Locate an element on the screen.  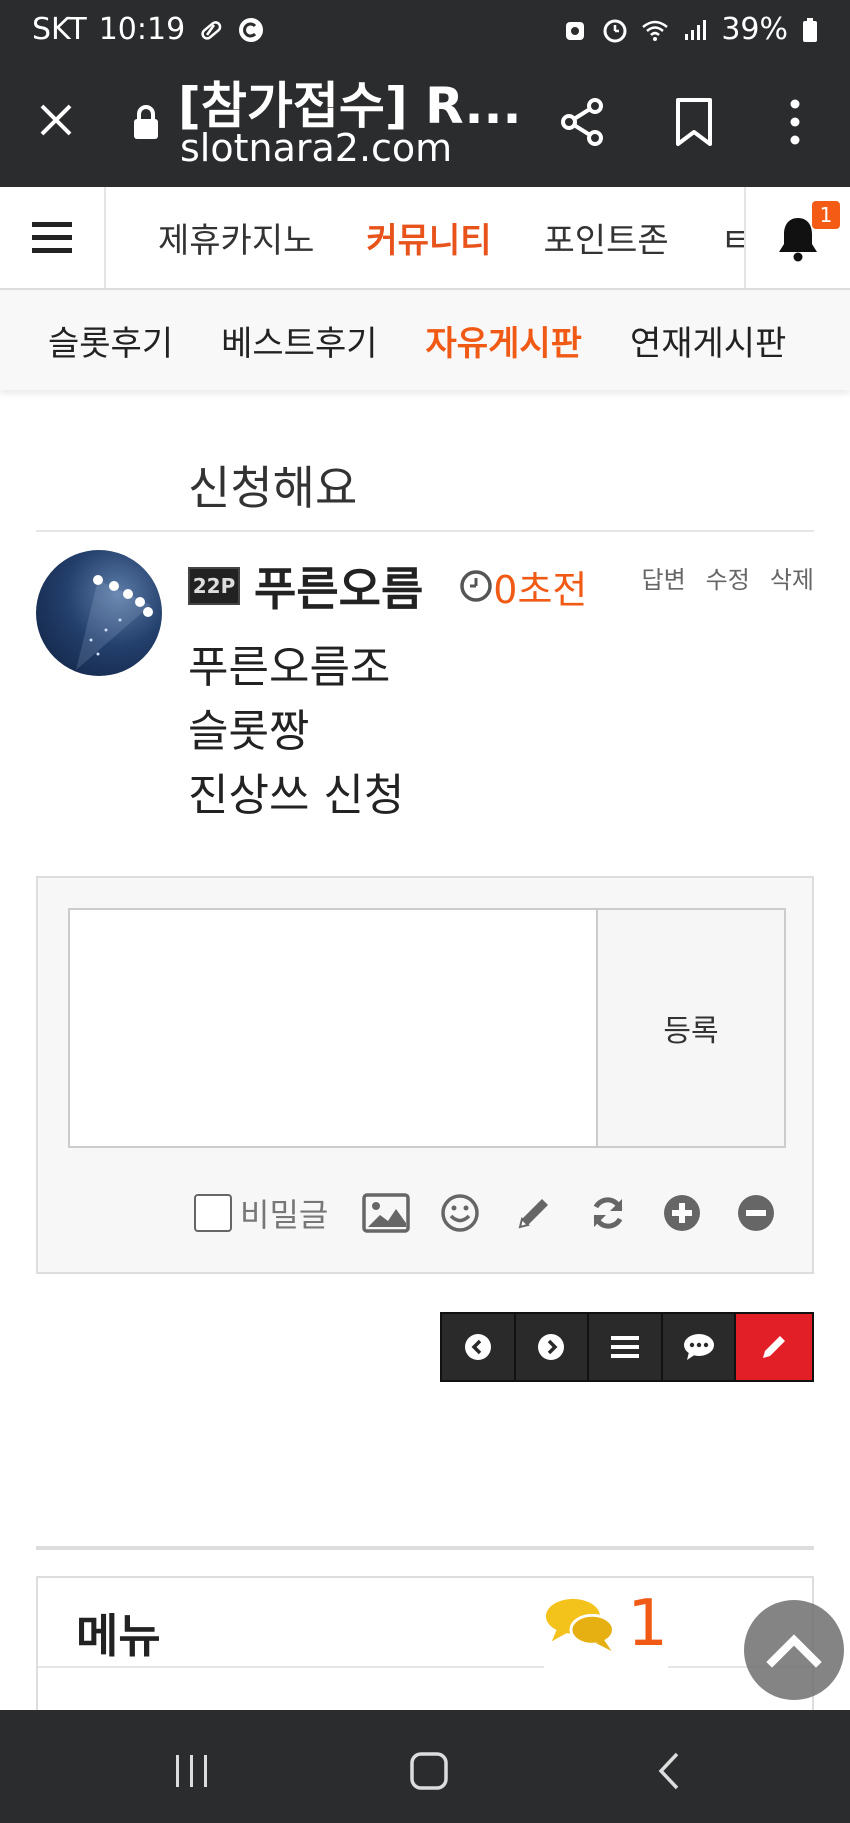
sub-nav-best-review: 베스트후기 is located at coordinates (299, 340).